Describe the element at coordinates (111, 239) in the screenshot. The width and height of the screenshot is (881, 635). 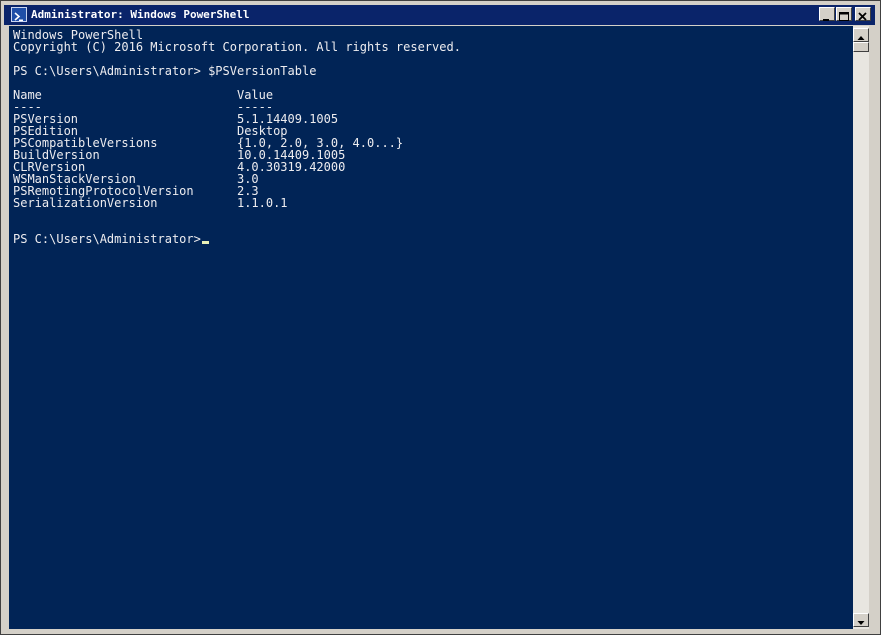
I see `prompt-line: PS C:\Users\Administrator>` at that location.